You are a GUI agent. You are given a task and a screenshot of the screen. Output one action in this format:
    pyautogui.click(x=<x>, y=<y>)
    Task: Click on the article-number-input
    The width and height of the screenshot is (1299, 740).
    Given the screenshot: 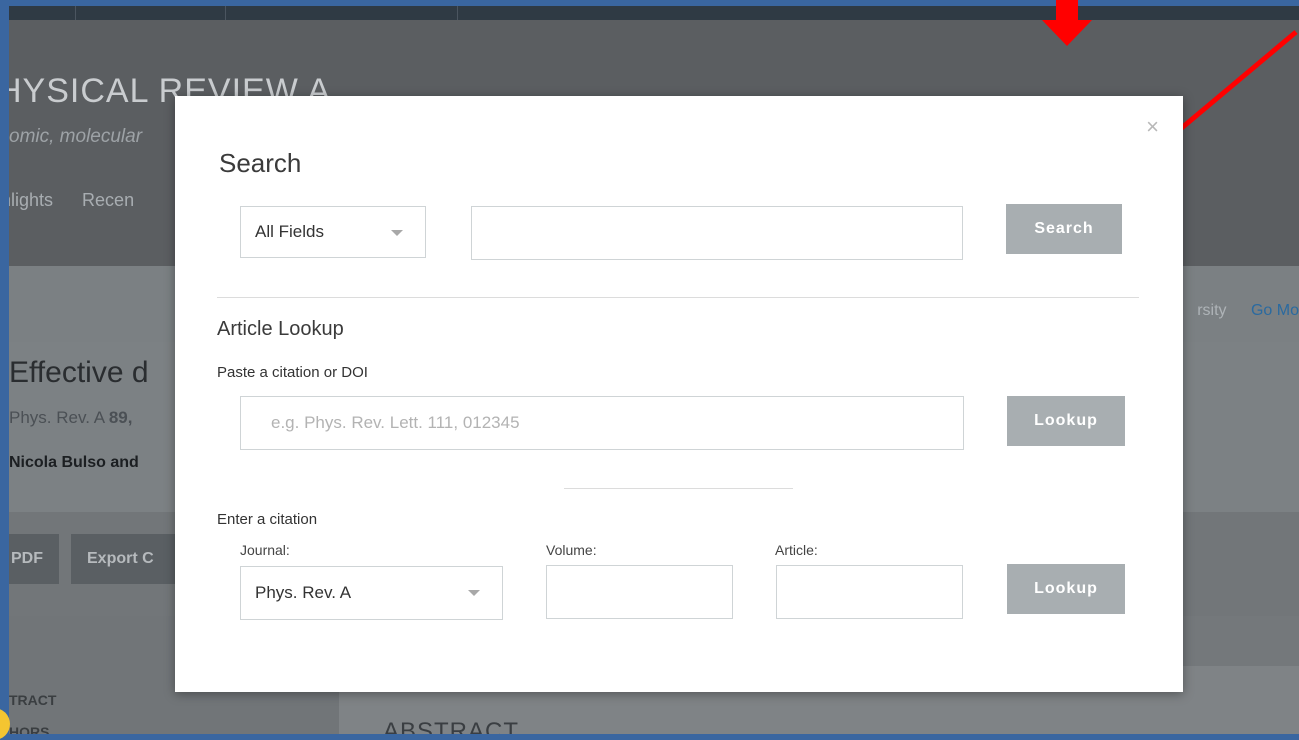 What is the action you would take?
    pyautogui.click(x=869, y=592)
    